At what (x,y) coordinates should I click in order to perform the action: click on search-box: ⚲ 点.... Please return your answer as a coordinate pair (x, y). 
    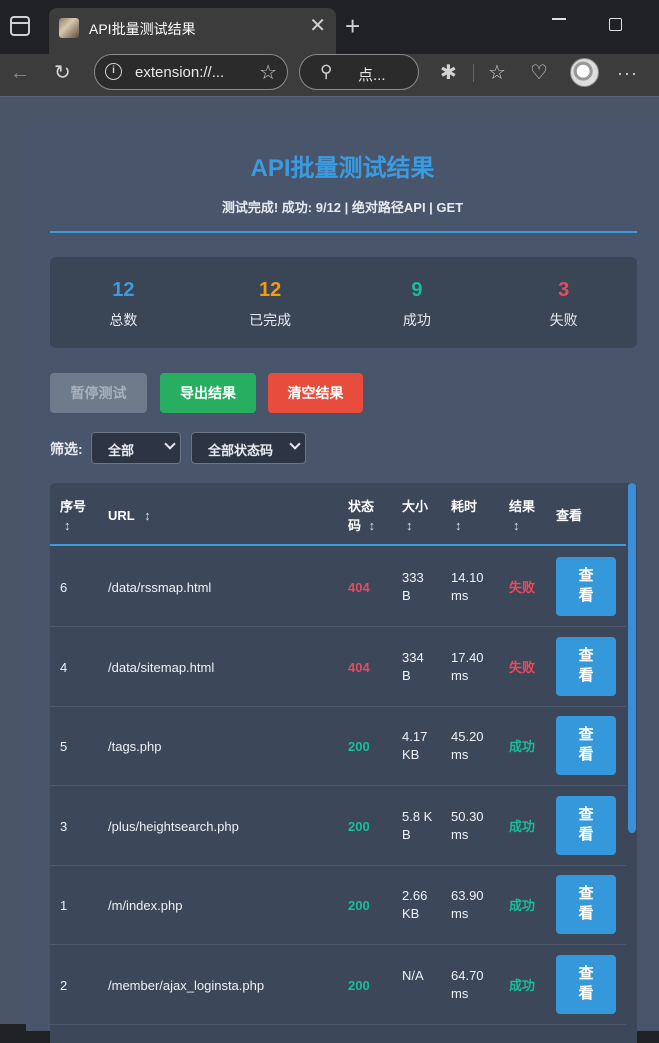
    Looking at the image, I should click on (359, 72).